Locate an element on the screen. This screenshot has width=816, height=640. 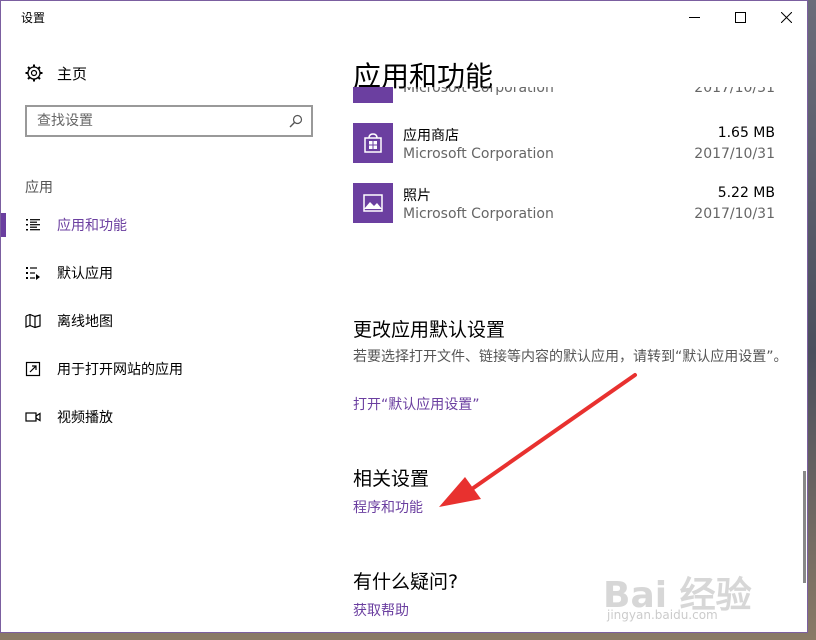
sidebar-item-label: 默认应用 is located at coordinates (85, 274).